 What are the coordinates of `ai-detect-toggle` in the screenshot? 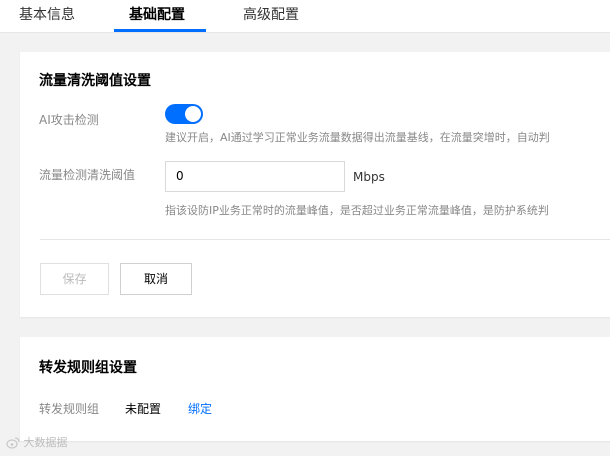 It's located at (184, 114).